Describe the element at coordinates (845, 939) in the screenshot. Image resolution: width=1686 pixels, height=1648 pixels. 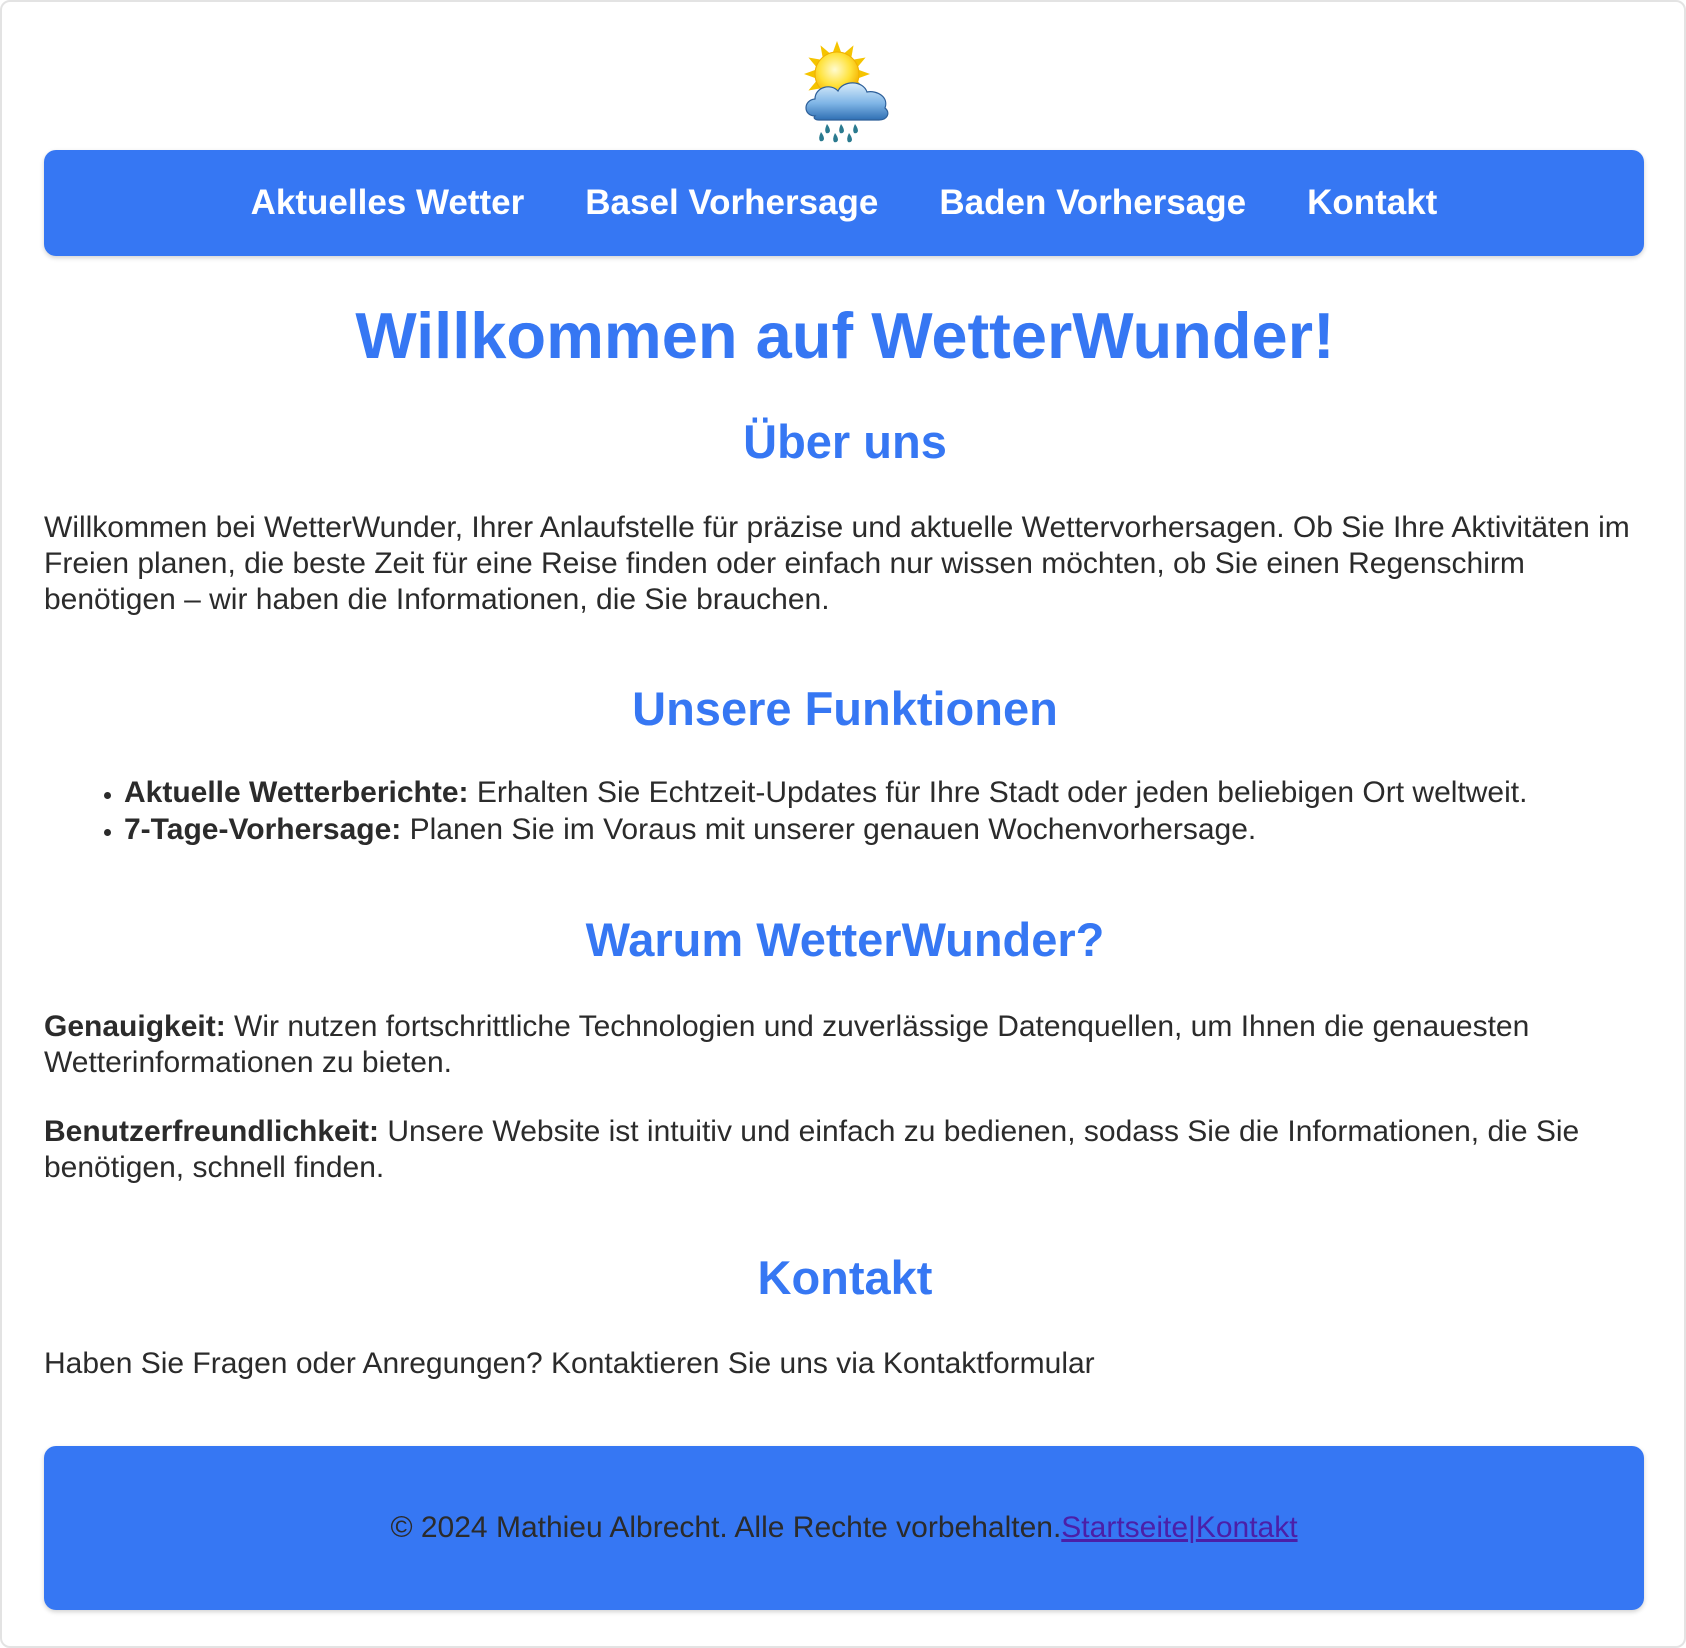
I see `why-heading: Warum WetterWunder?` at that location.